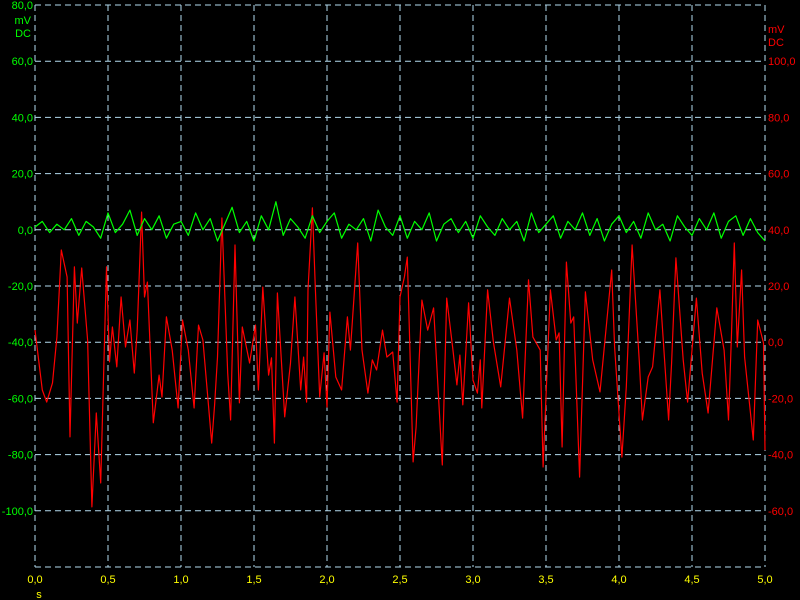 The width and height of the screenshot is (800, 600). What do you see at coordinates (776, 43) in the screenshot?
I see `right-coupling-label: DC` at bounding box center [776, 43].